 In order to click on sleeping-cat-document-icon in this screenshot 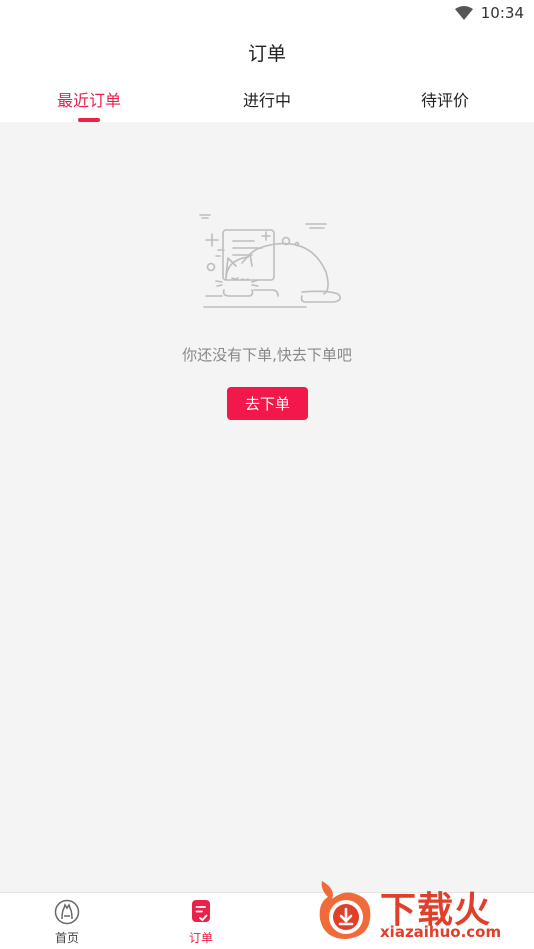, I will do `click(271, 265)`.